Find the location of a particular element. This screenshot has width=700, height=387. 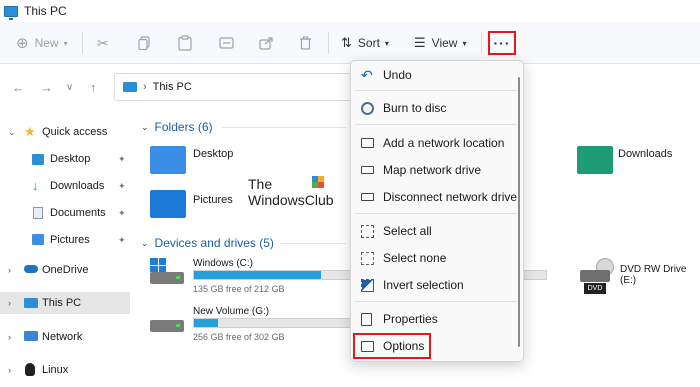

desktop-folder-icon is located at coordinates (168, 160).